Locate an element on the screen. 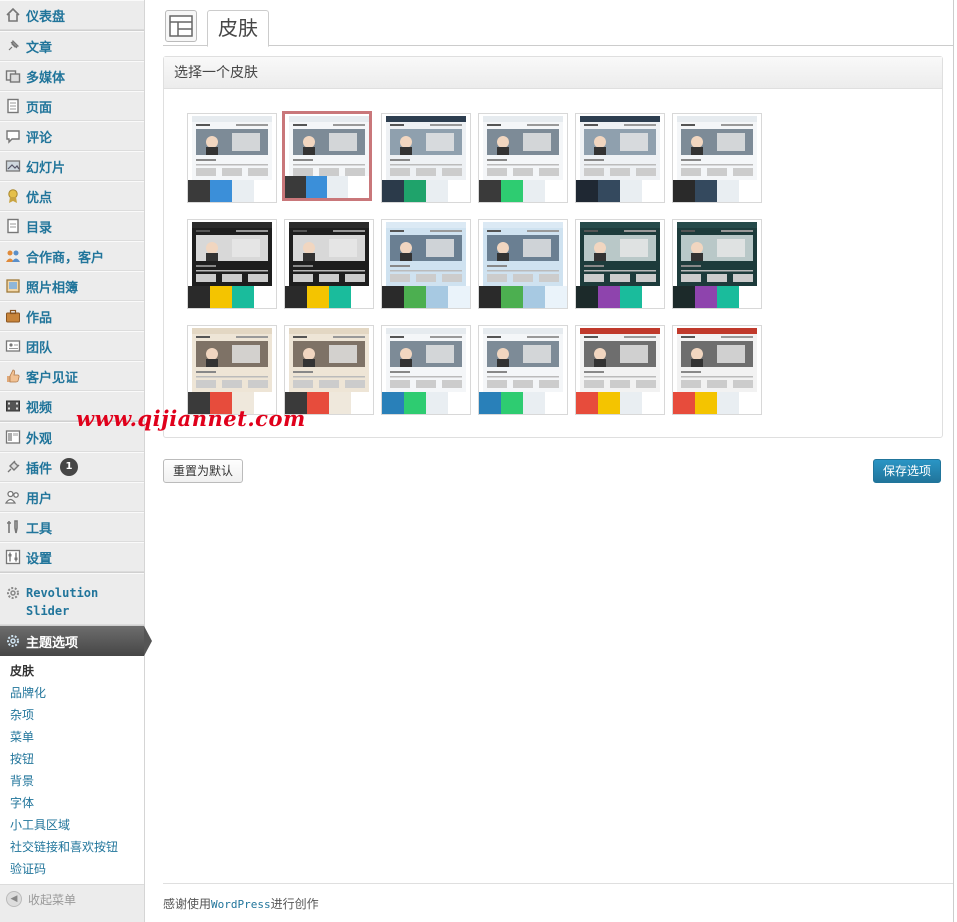 The image size is (957, 922). users-icon is located at coordinates (13, 497).